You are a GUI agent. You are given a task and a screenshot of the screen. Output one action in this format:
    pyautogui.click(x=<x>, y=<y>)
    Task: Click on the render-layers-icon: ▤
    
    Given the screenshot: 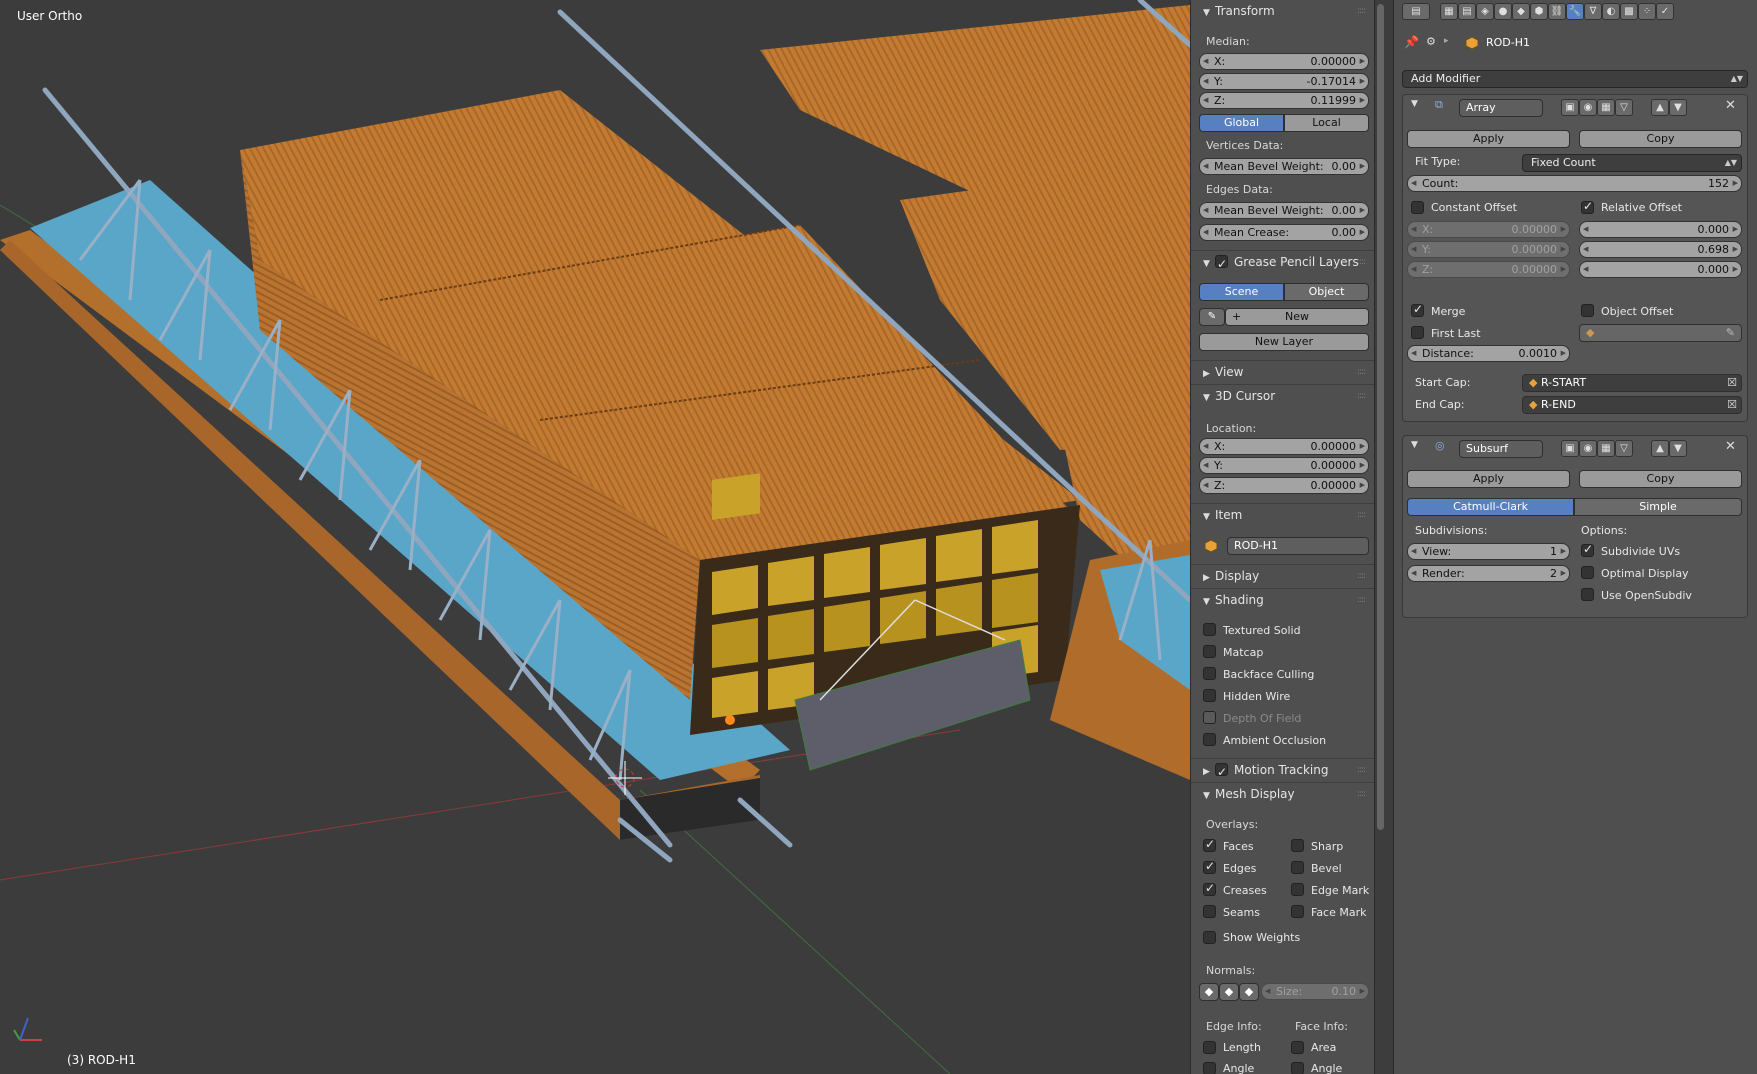 What is the action you would take?
    pyautogui.click(x=1467, y=11)
    